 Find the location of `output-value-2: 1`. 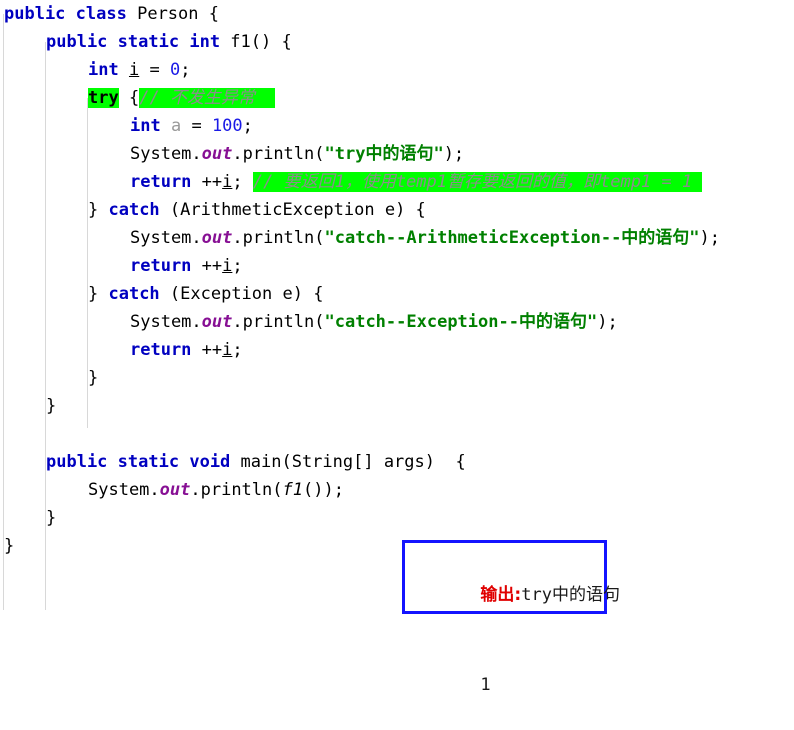

output-value-2: 1 is located at coordinates (485, 685).